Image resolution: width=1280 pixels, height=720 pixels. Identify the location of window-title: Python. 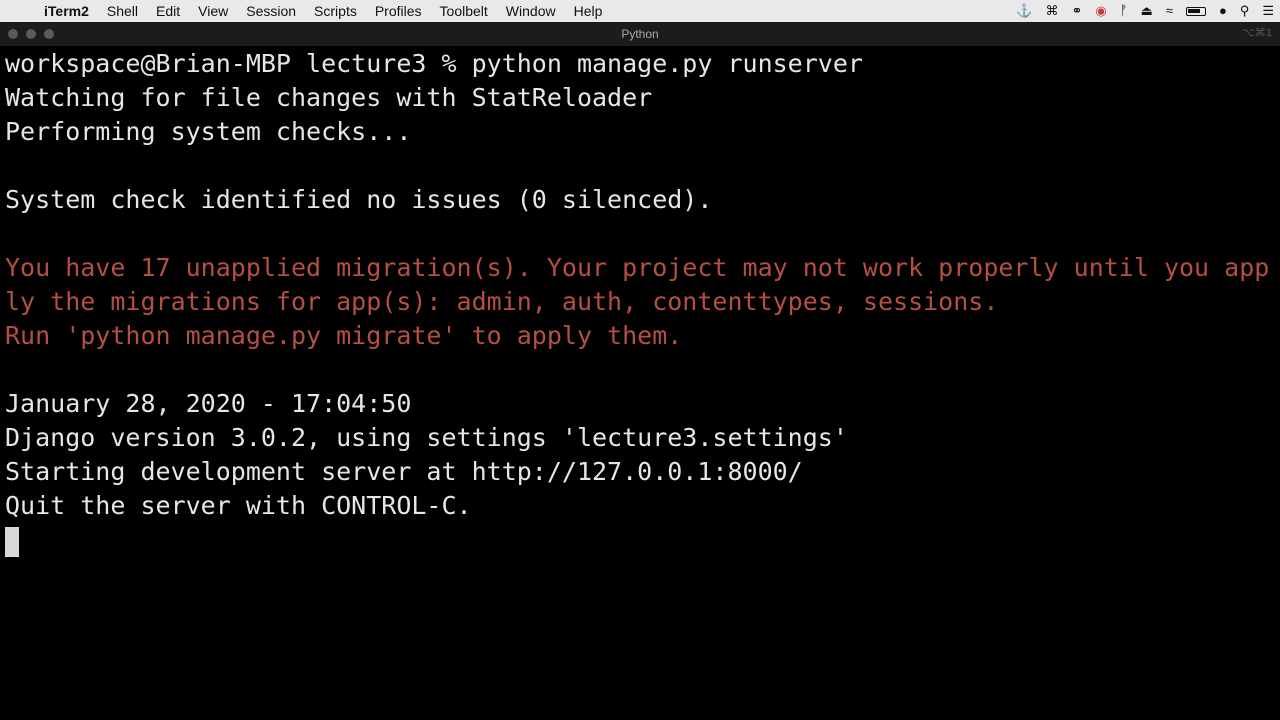
(640, 34).